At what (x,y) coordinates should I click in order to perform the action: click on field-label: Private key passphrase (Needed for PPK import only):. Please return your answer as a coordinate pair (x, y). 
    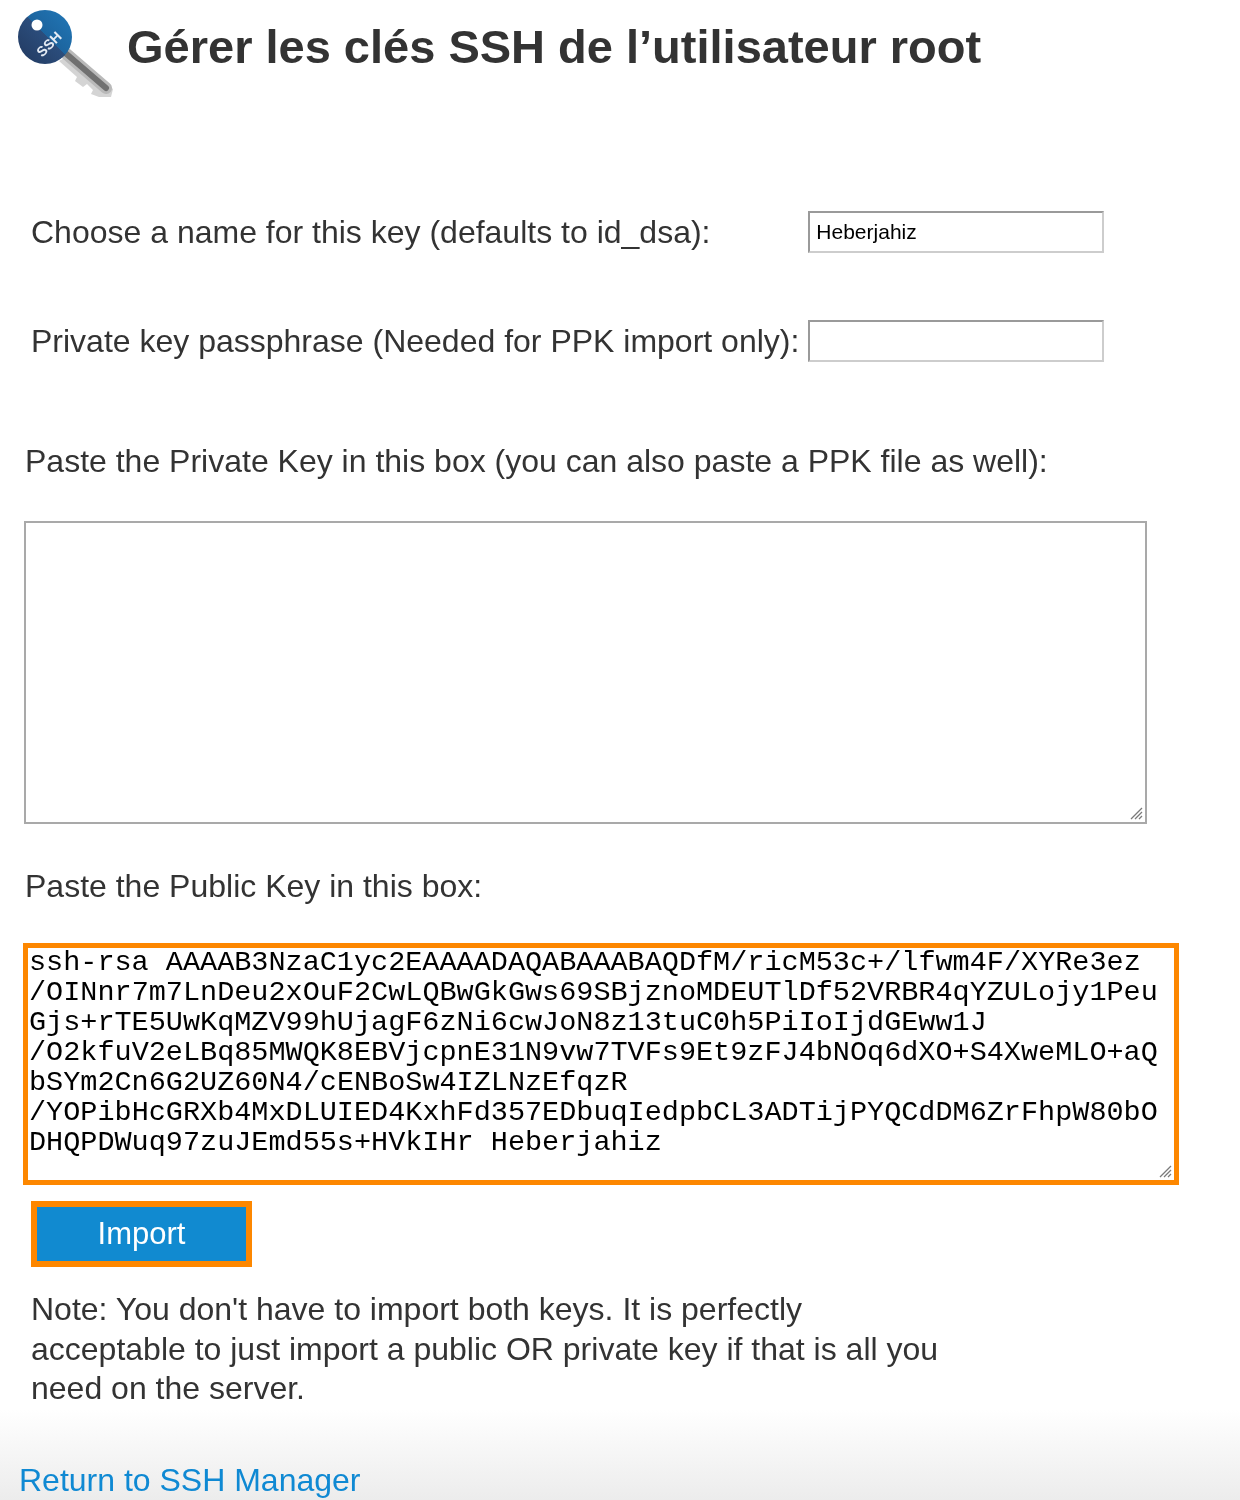
    Looking at the image, I should click on (415, 341).